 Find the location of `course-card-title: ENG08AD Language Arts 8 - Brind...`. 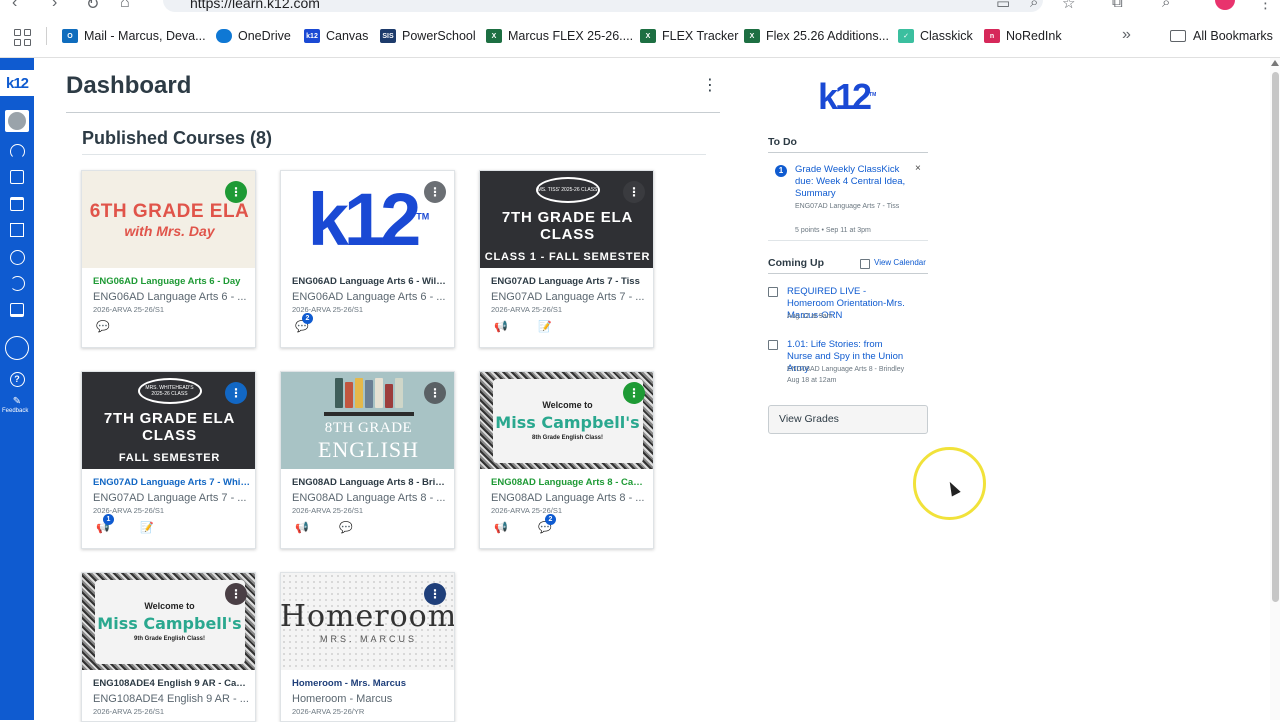

course-card-title: ENG08AD Language Arts 8 - Brind... is located at coordinates (371, 482).